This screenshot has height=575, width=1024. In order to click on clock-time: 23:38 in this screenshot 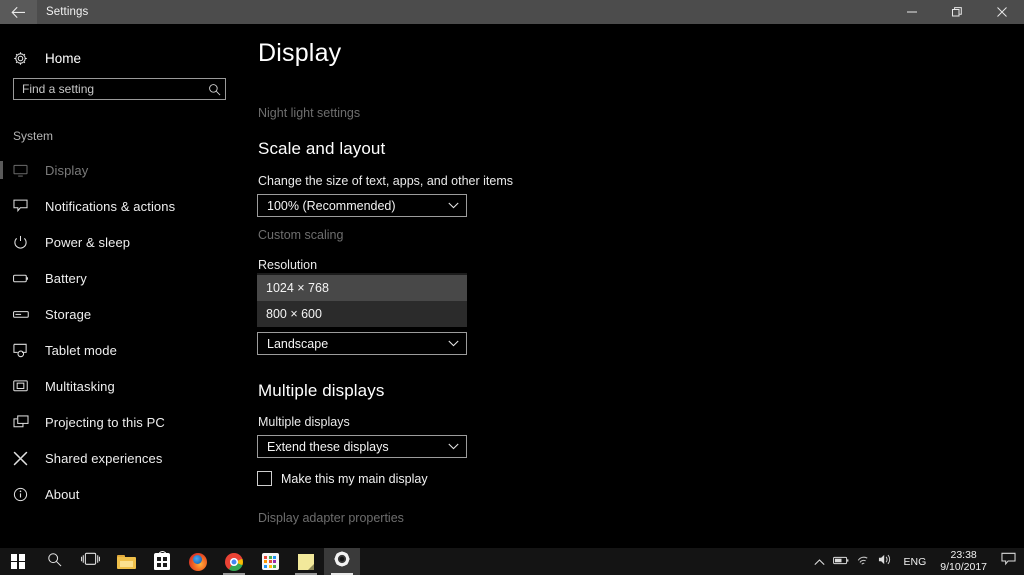, I will do `click(963, 555)`.